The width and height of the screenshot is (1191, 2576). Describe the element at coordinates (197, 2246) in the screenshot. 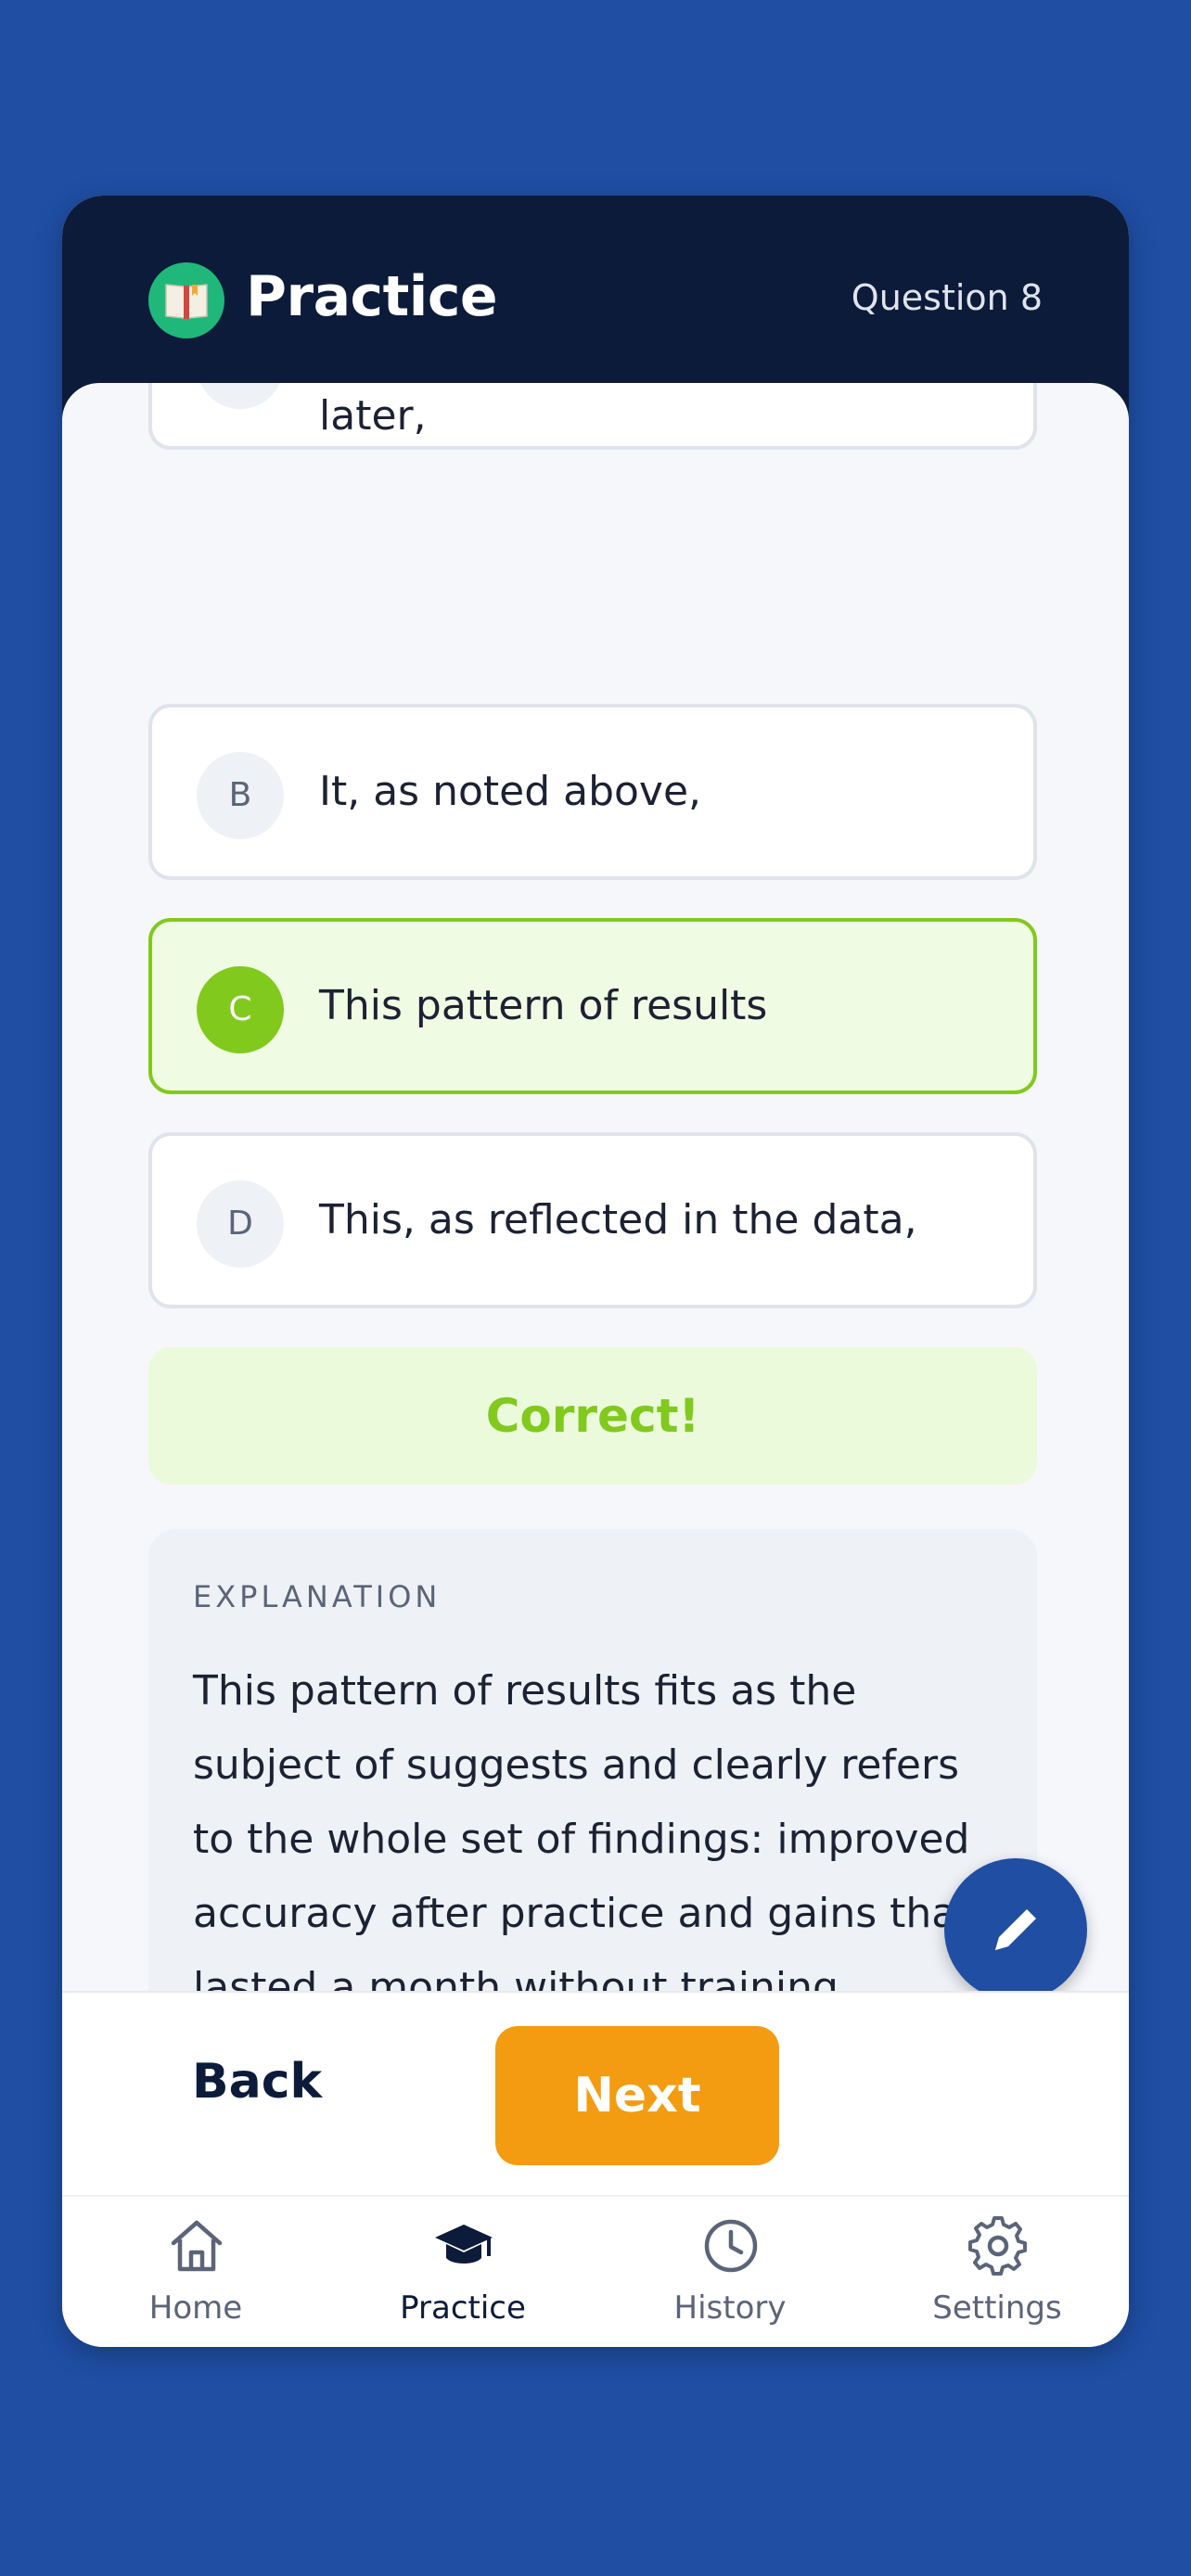

I see `home-icon` at that location.